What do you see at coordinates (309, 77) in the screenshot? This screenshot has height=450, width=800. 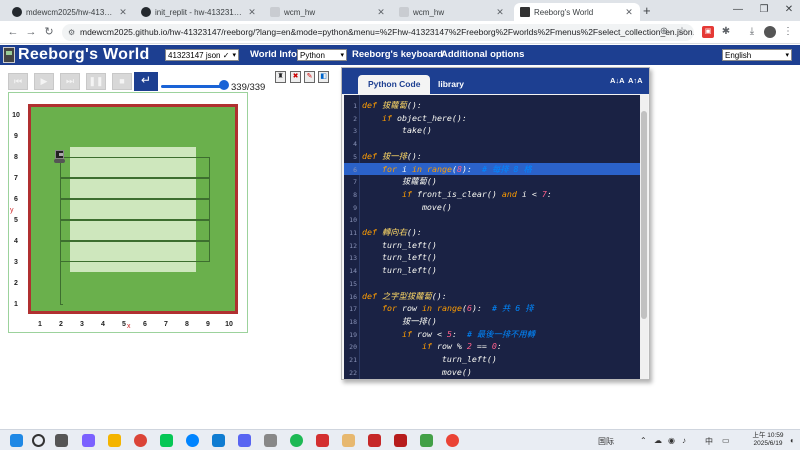 I see `edit-world-icon: ✎` at bounding box center [309, 77].